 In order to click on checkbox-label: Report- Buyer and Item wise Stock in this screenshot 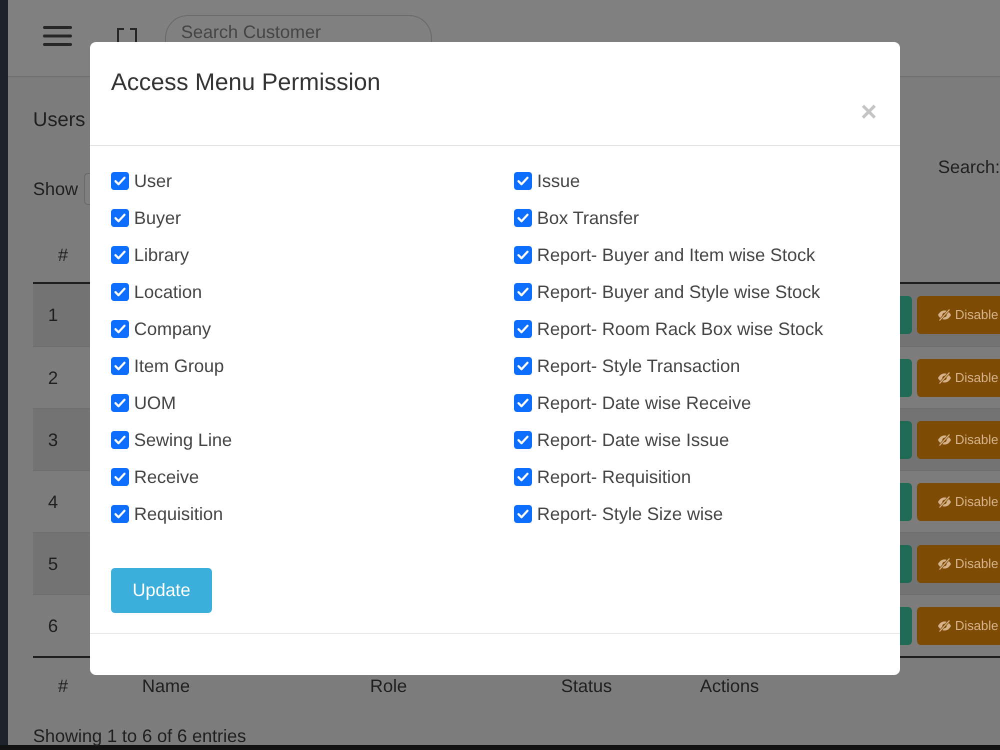, I will do `click(676, 255)`.